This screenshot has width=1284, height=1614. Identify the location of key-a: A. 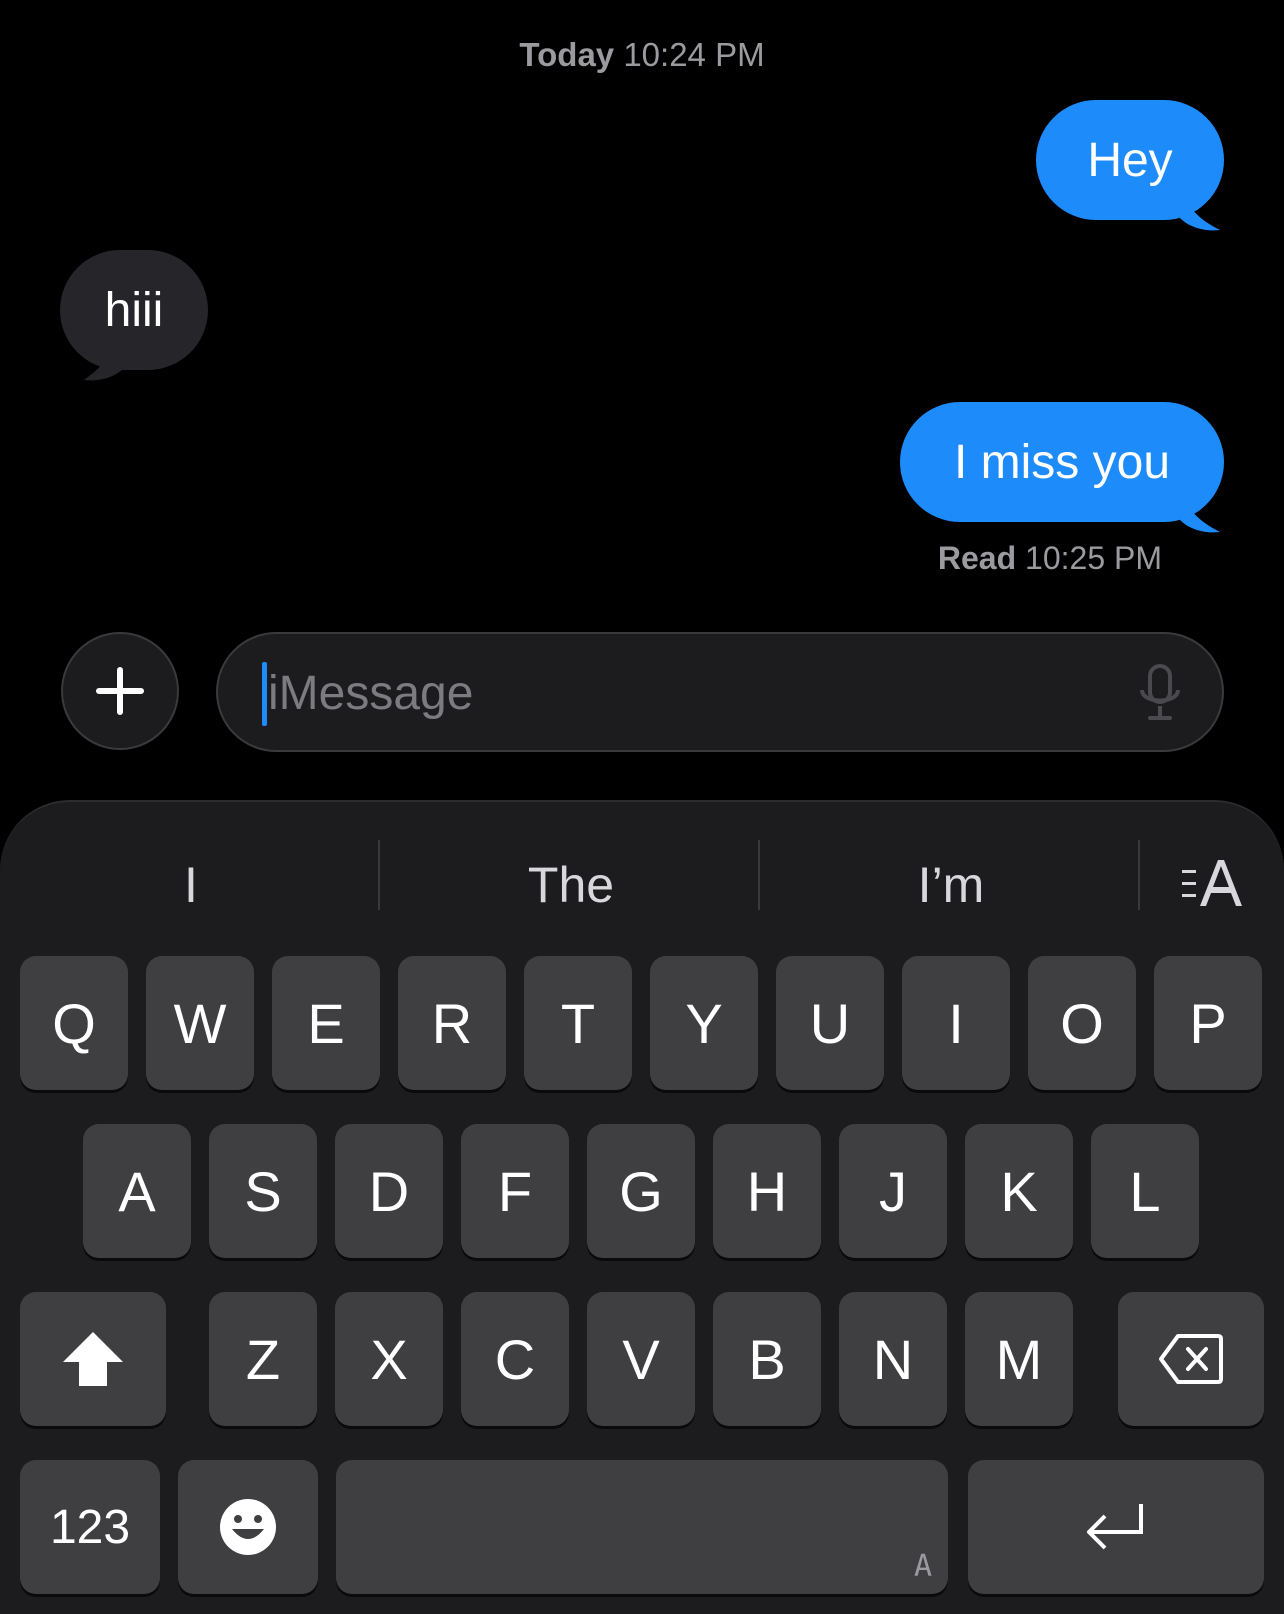
(137, 1191).